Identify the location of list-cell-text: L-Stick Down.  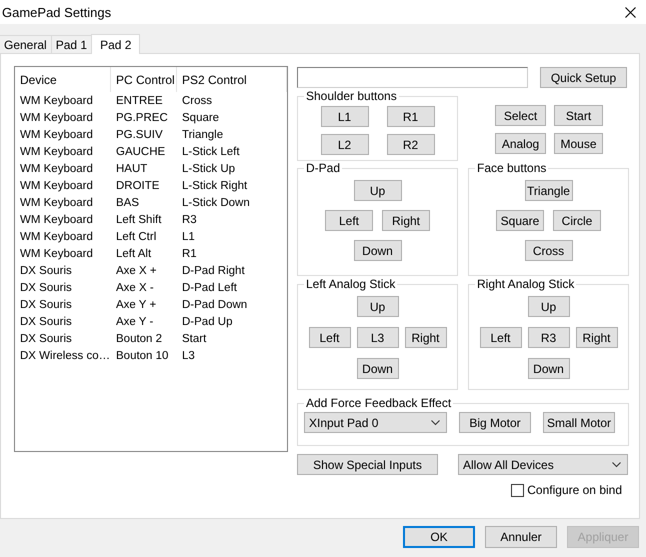
(216, 202).